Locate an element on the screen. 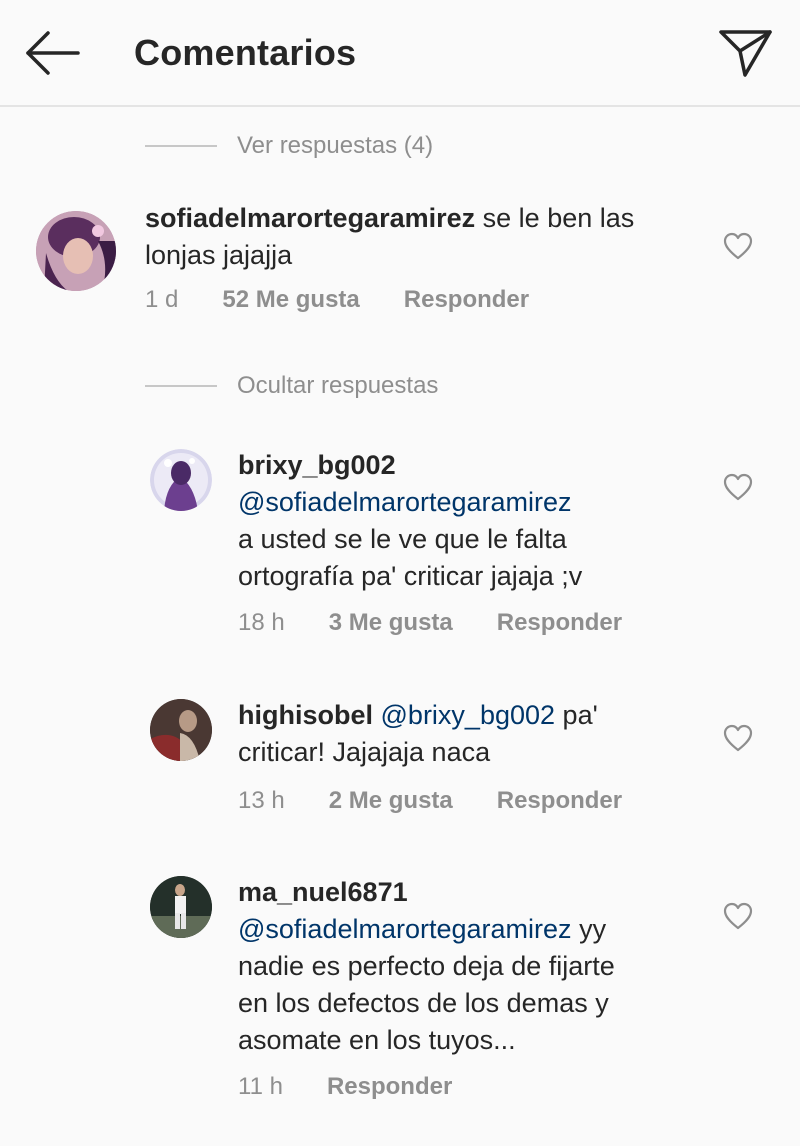 The image size is (800, 1146). comment-meta: 11 h Responder is located at coordinates (345, 1087).